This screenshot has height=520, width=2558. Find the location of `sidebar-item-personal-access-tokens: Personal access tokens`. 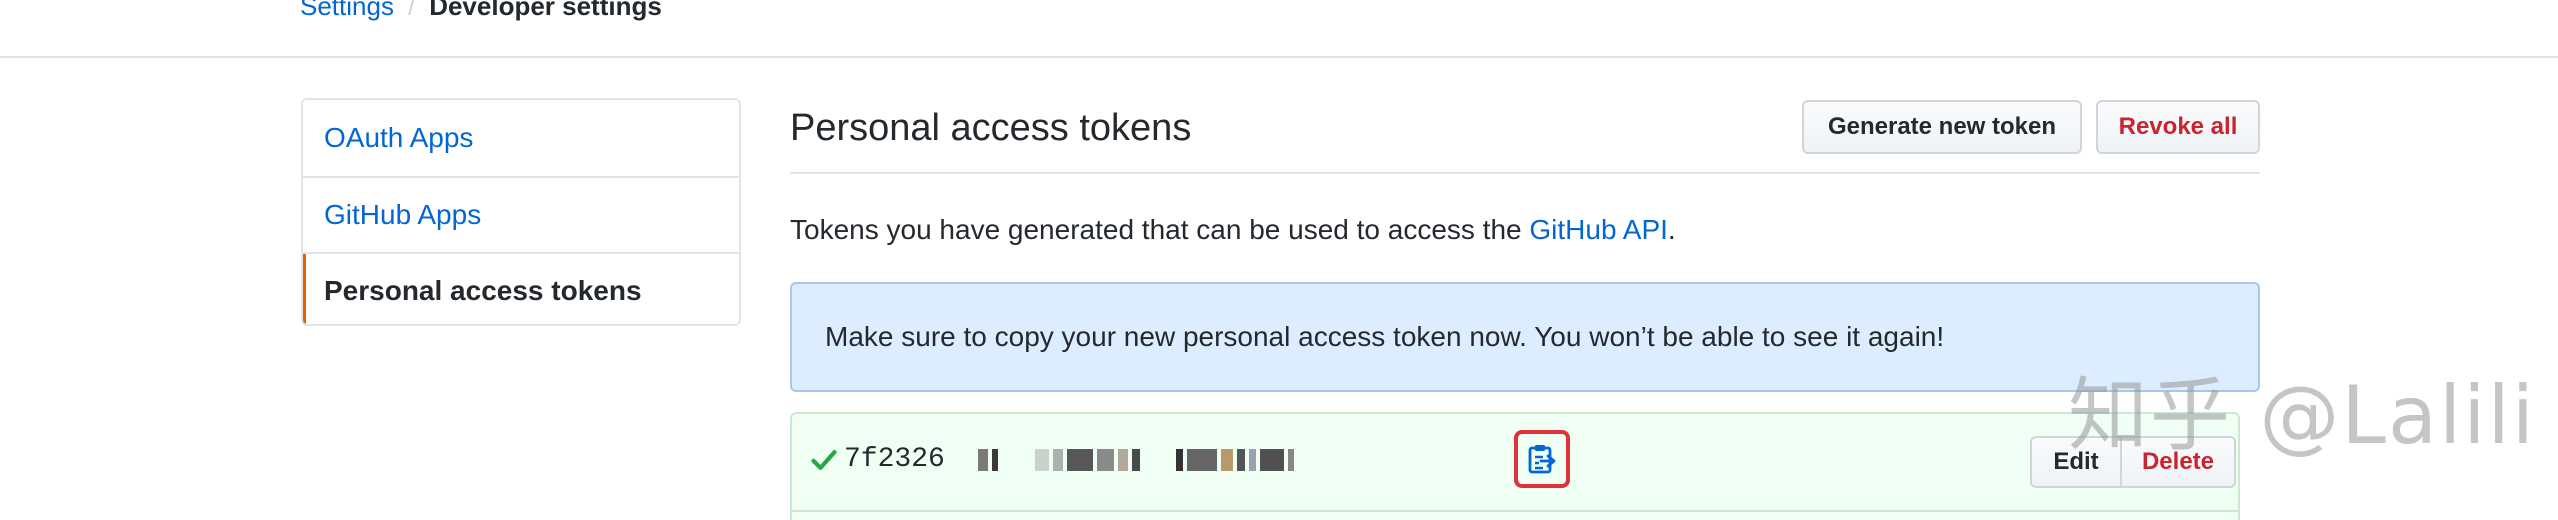

sidebar-item-personal-access-tokens: Personal access tokens is located at coordinates (521, 288).